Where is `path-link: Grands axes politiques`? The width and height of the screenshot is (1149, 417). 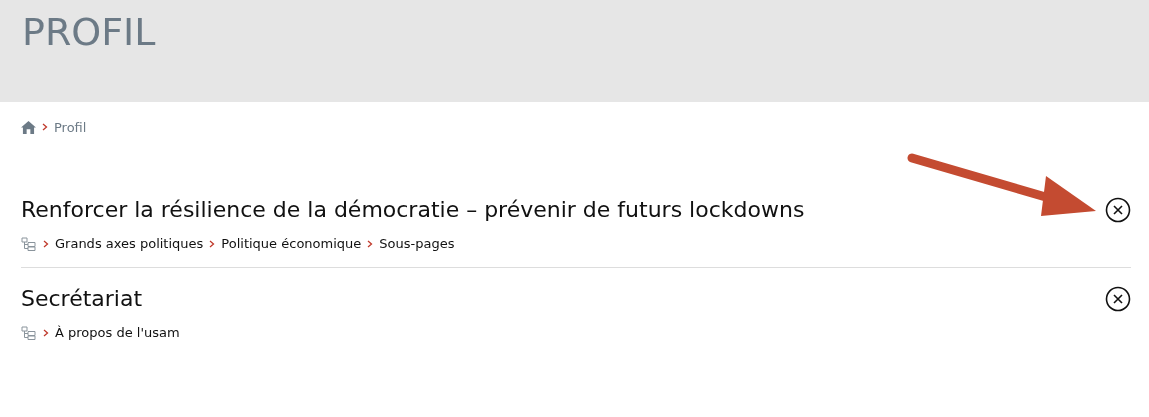 path-link: Grands axes politiques is located at coordinates (129, 243).